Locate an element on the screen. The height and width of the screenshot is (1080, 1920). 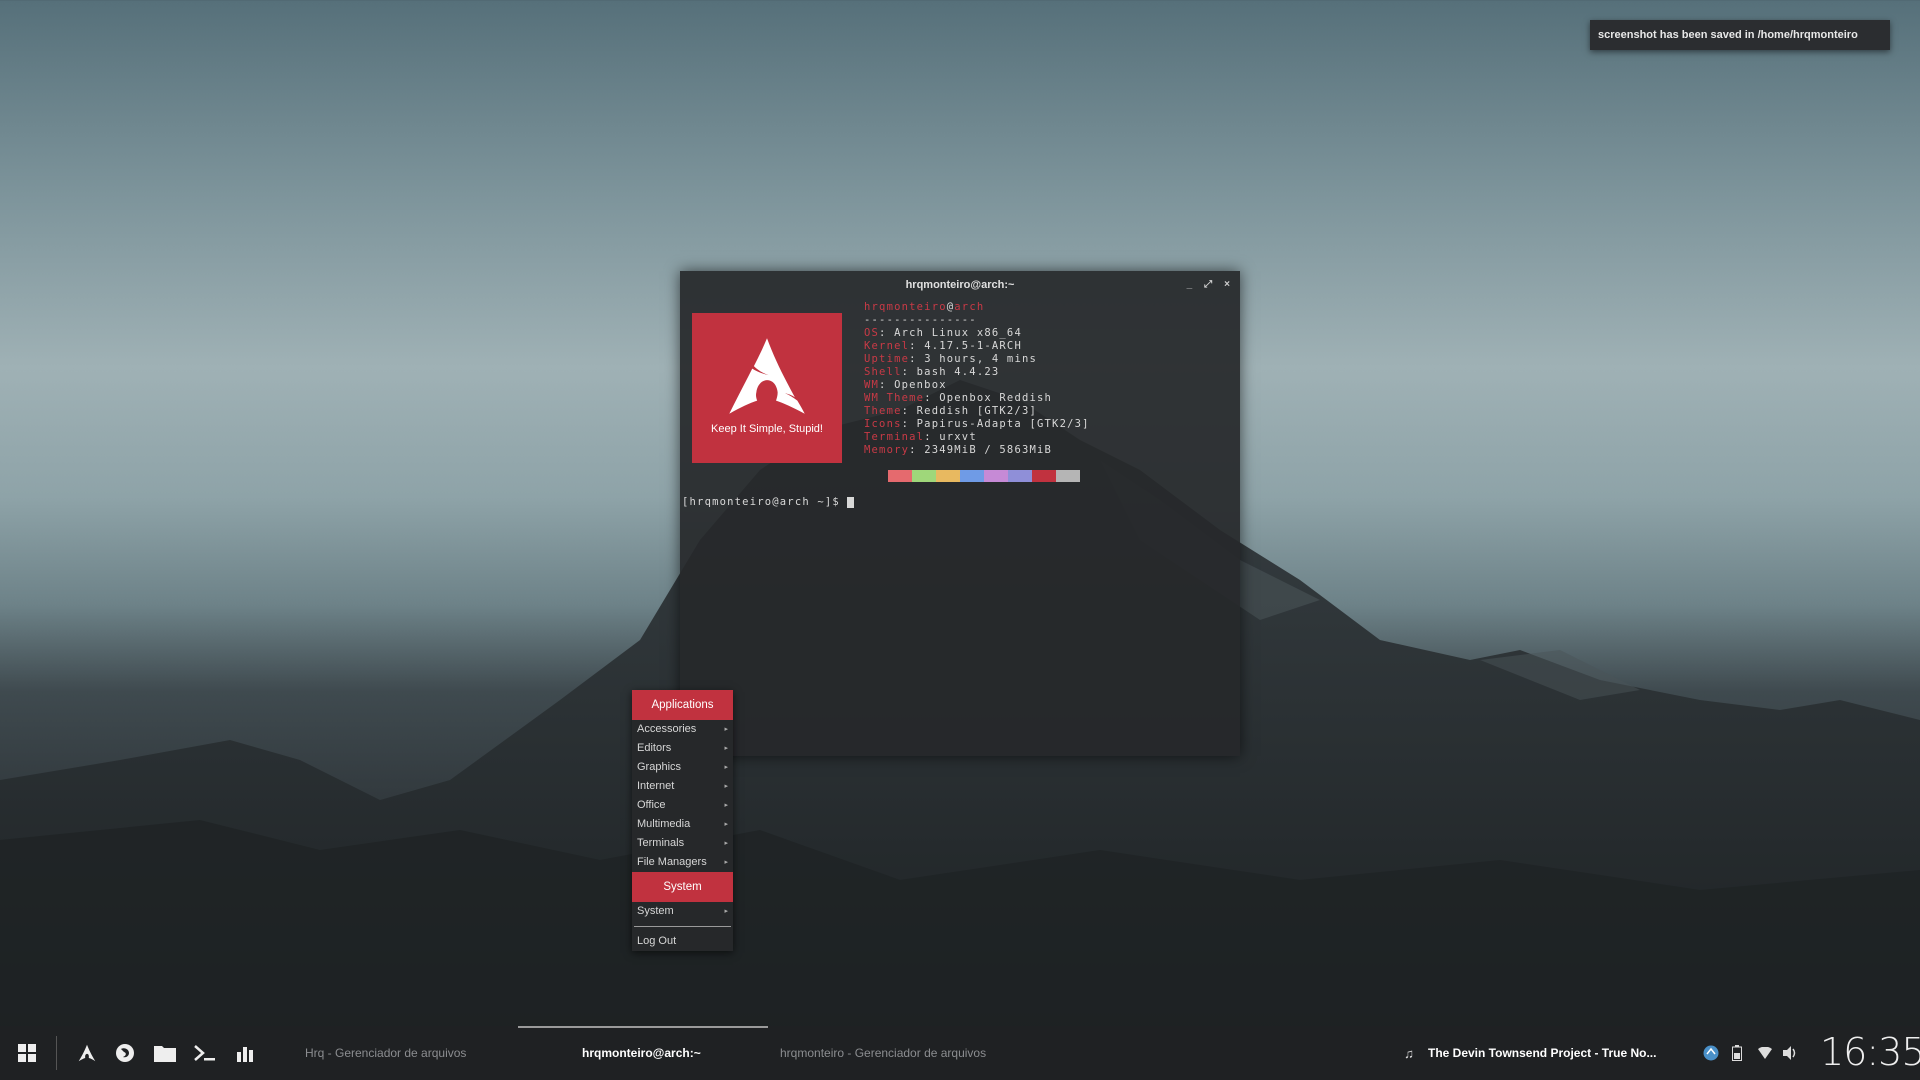
menu-item-terminals: Terminals ▸ is located at coordinates (682, 843).